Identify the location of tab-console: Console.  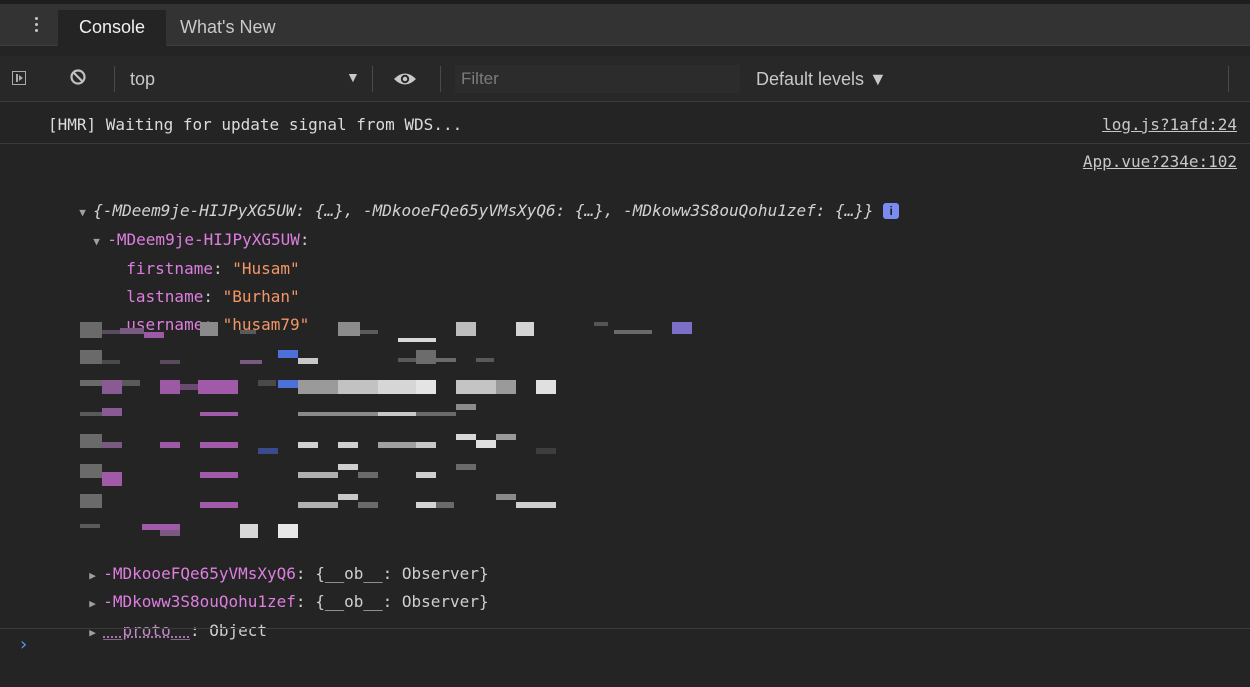
(112, 28).